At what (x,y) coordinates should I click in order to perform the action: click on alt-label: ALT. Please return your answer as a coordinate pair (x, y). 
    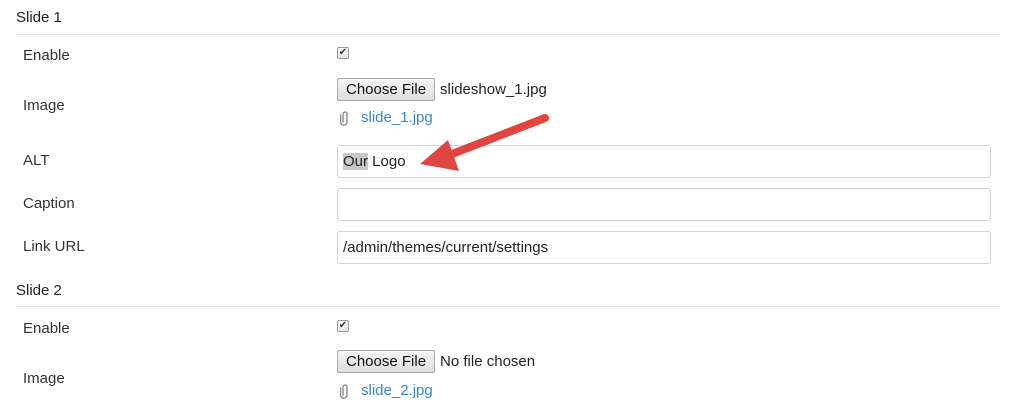
    Looking at the image, I should click on (36, 160).